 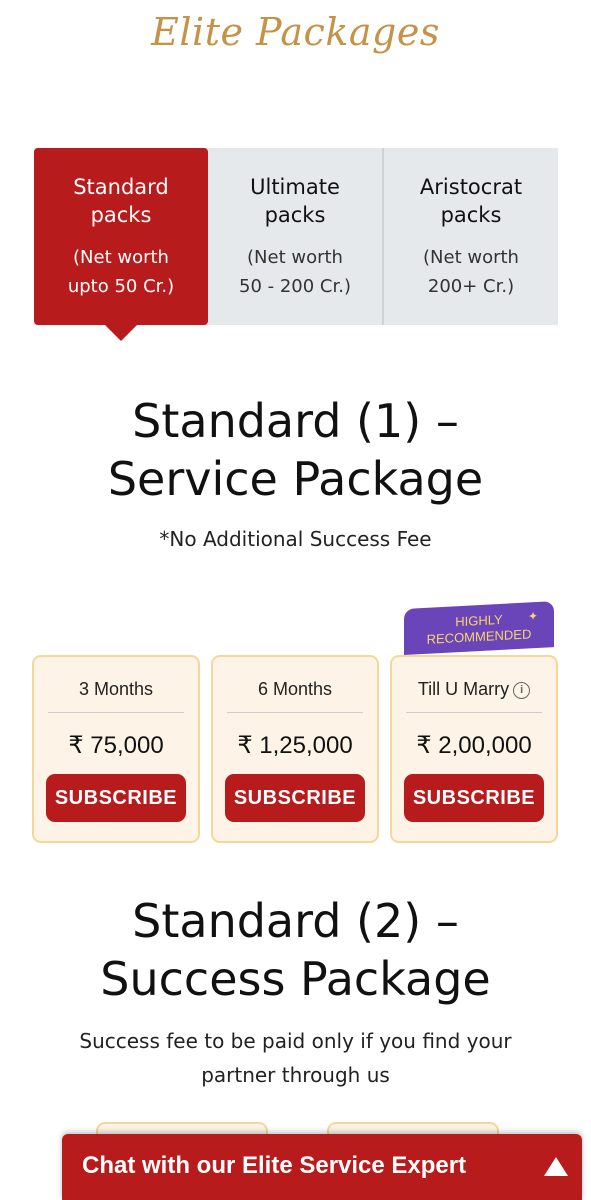 I want to click on tab-label: Standard packs, so click(x=121, y=201).